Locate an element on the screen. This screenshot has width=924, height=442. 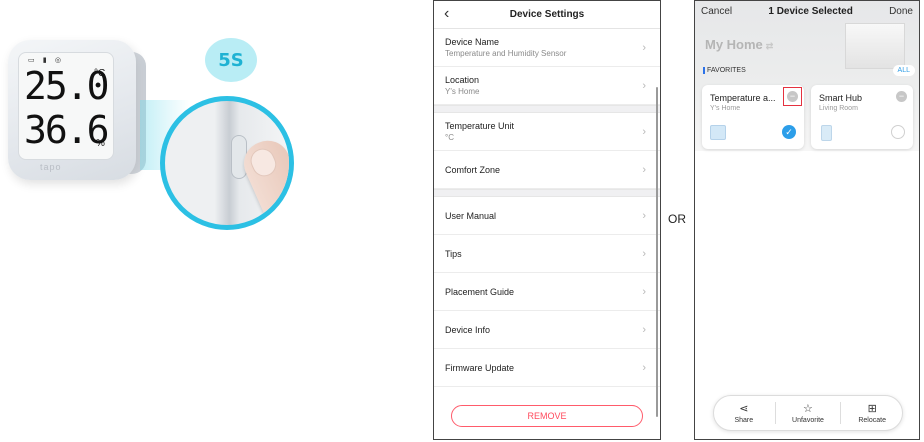
unfavorite-star-icon: ☆ is located at coordinates (808, 408).